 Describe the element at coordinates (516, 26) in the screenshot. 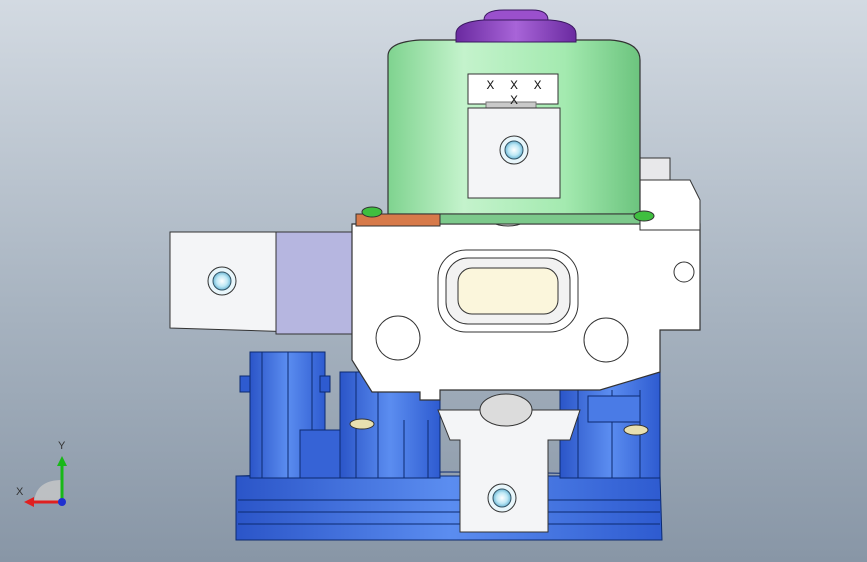

I see `motor-cap` at that location.